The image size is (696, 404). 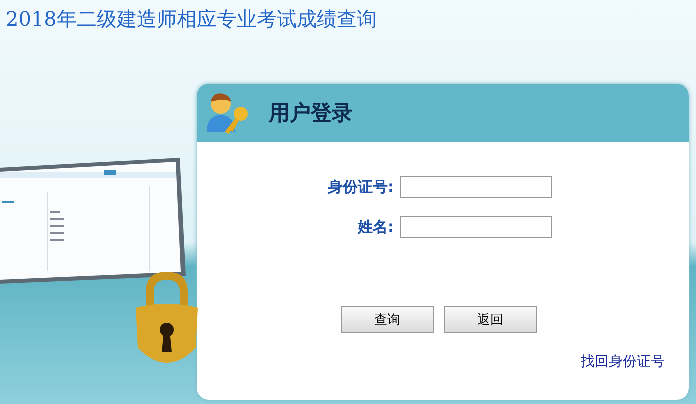 I want to click on field-label: 身份证号:, so click(x=361, y=187).